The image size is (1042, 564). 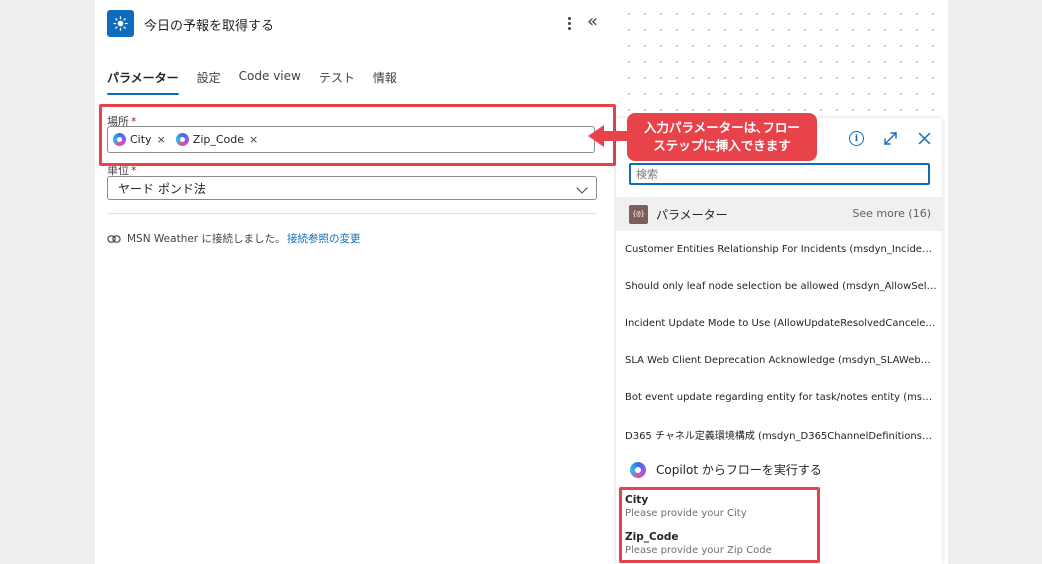 What do you see at coordinates (162, 188) in the screenshot?
I see `unit-selected-value: ヤード ポンド法` at bounding box center [162, 188].